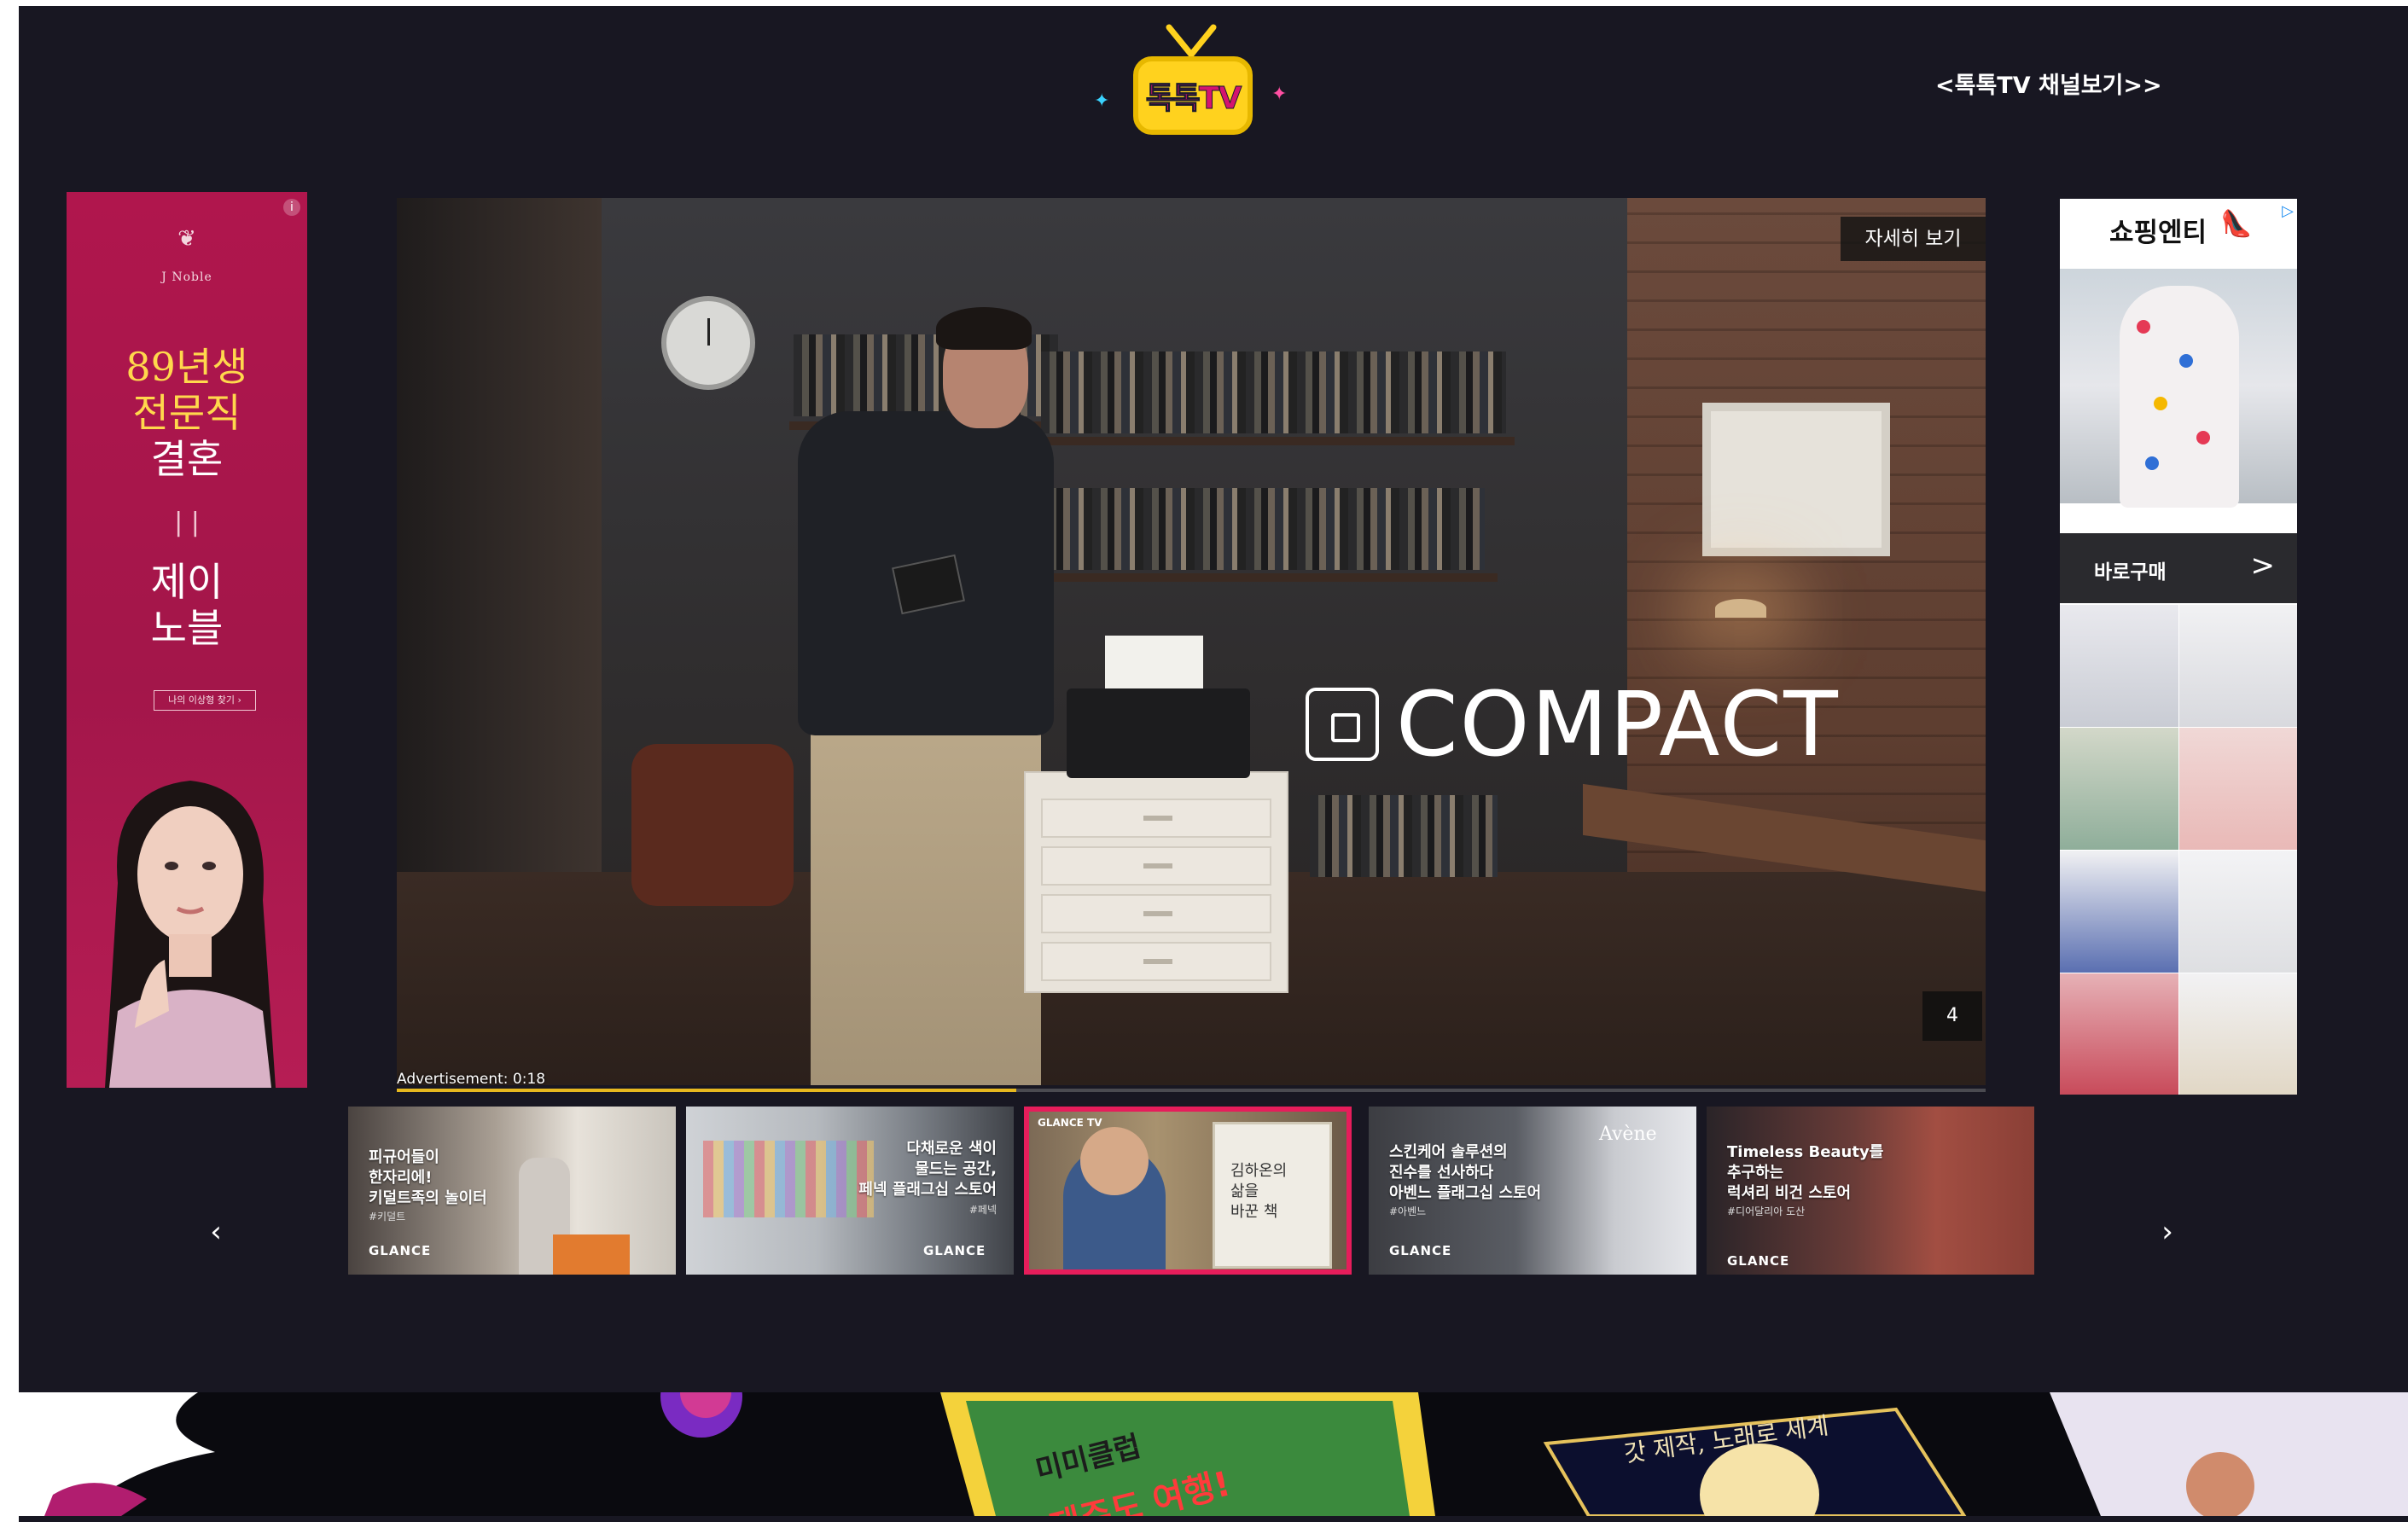 The image size is (2408, 1522). I want to click on ad-timer-label: Advertisement: 0:18, so click(471, 1079).